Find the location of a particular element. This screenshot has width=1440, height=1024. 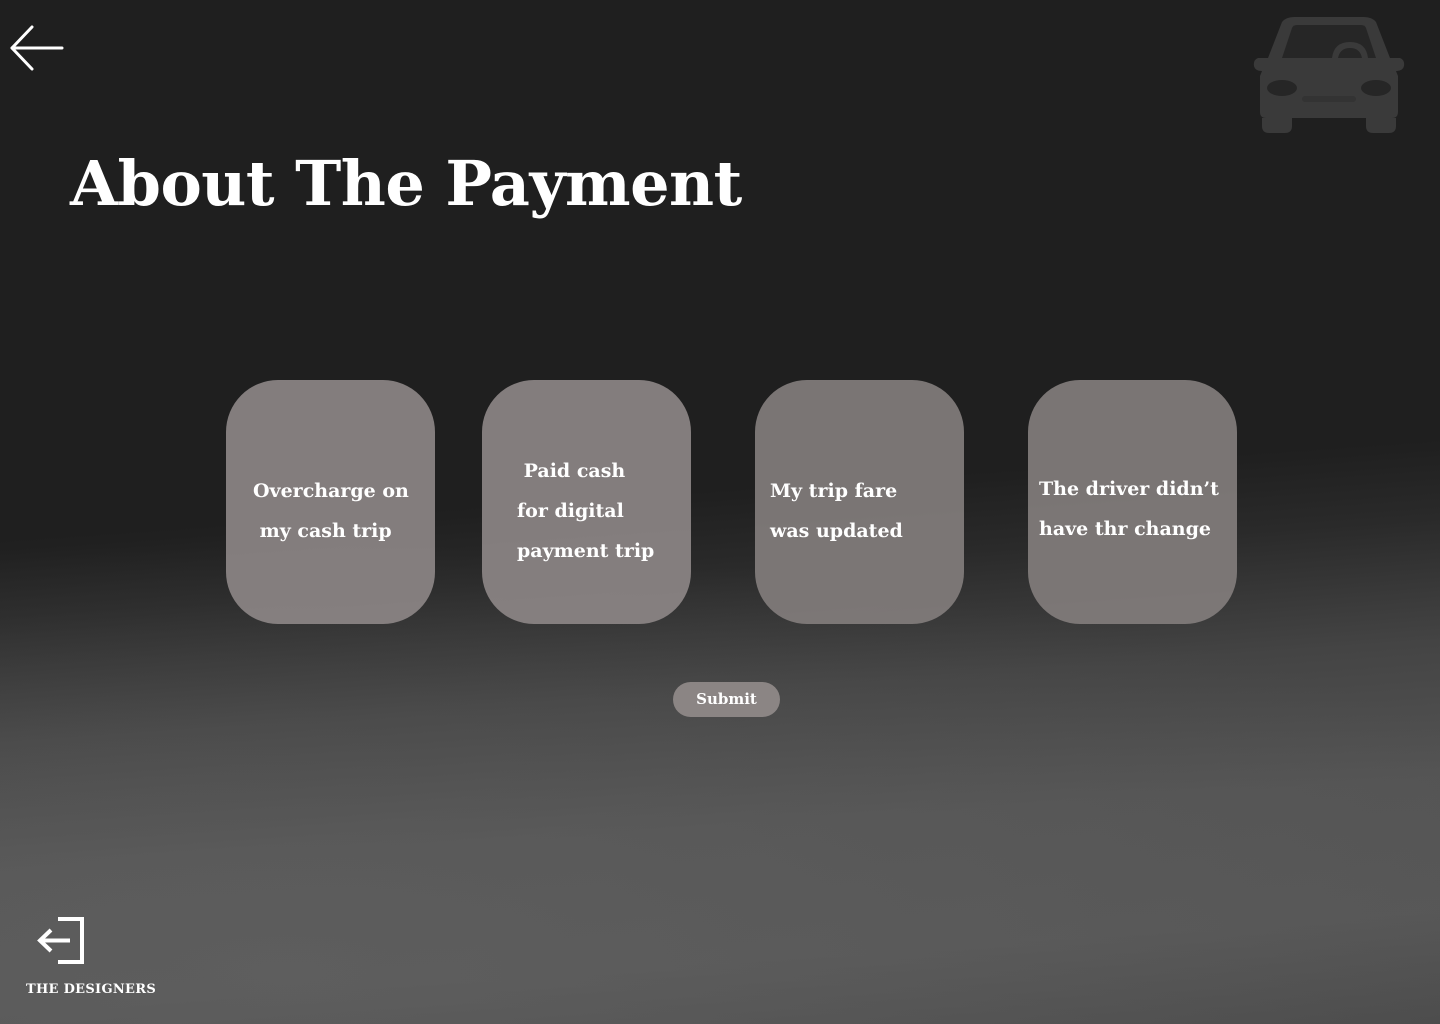

option-overcharge-cash-trip: Overcharge on my cash trip is located at coordinates (330, 502).